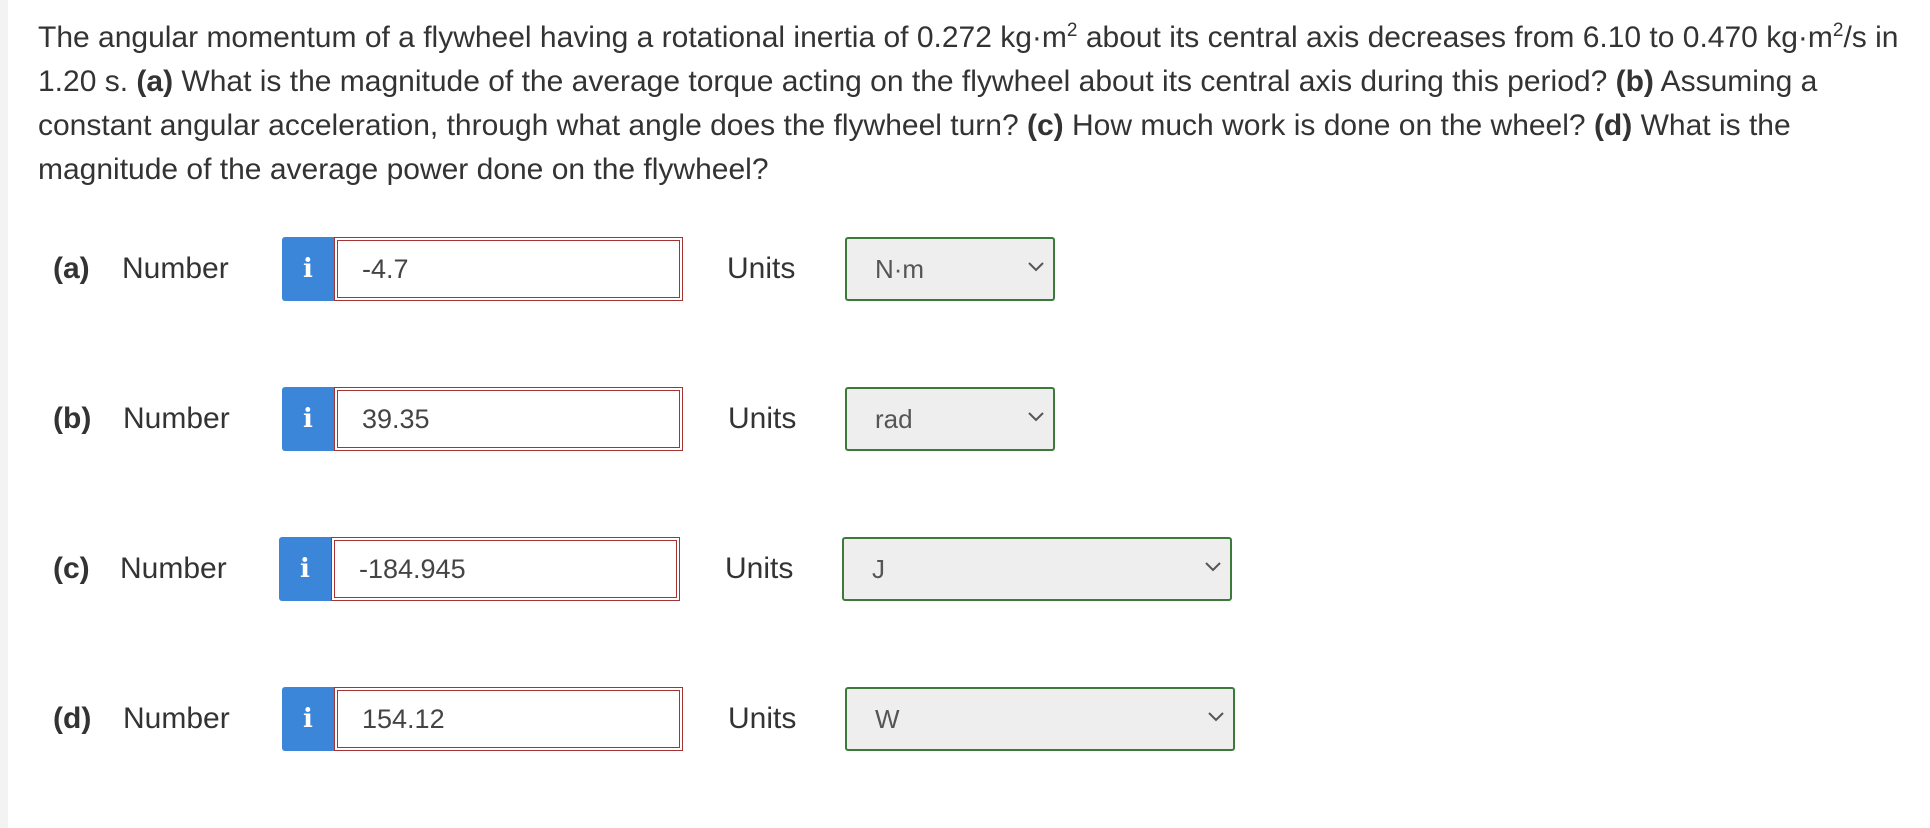 The height and width of the screenshot is (828, 1930). I want to click on part-c-marker: (c), so click(1045, 125).